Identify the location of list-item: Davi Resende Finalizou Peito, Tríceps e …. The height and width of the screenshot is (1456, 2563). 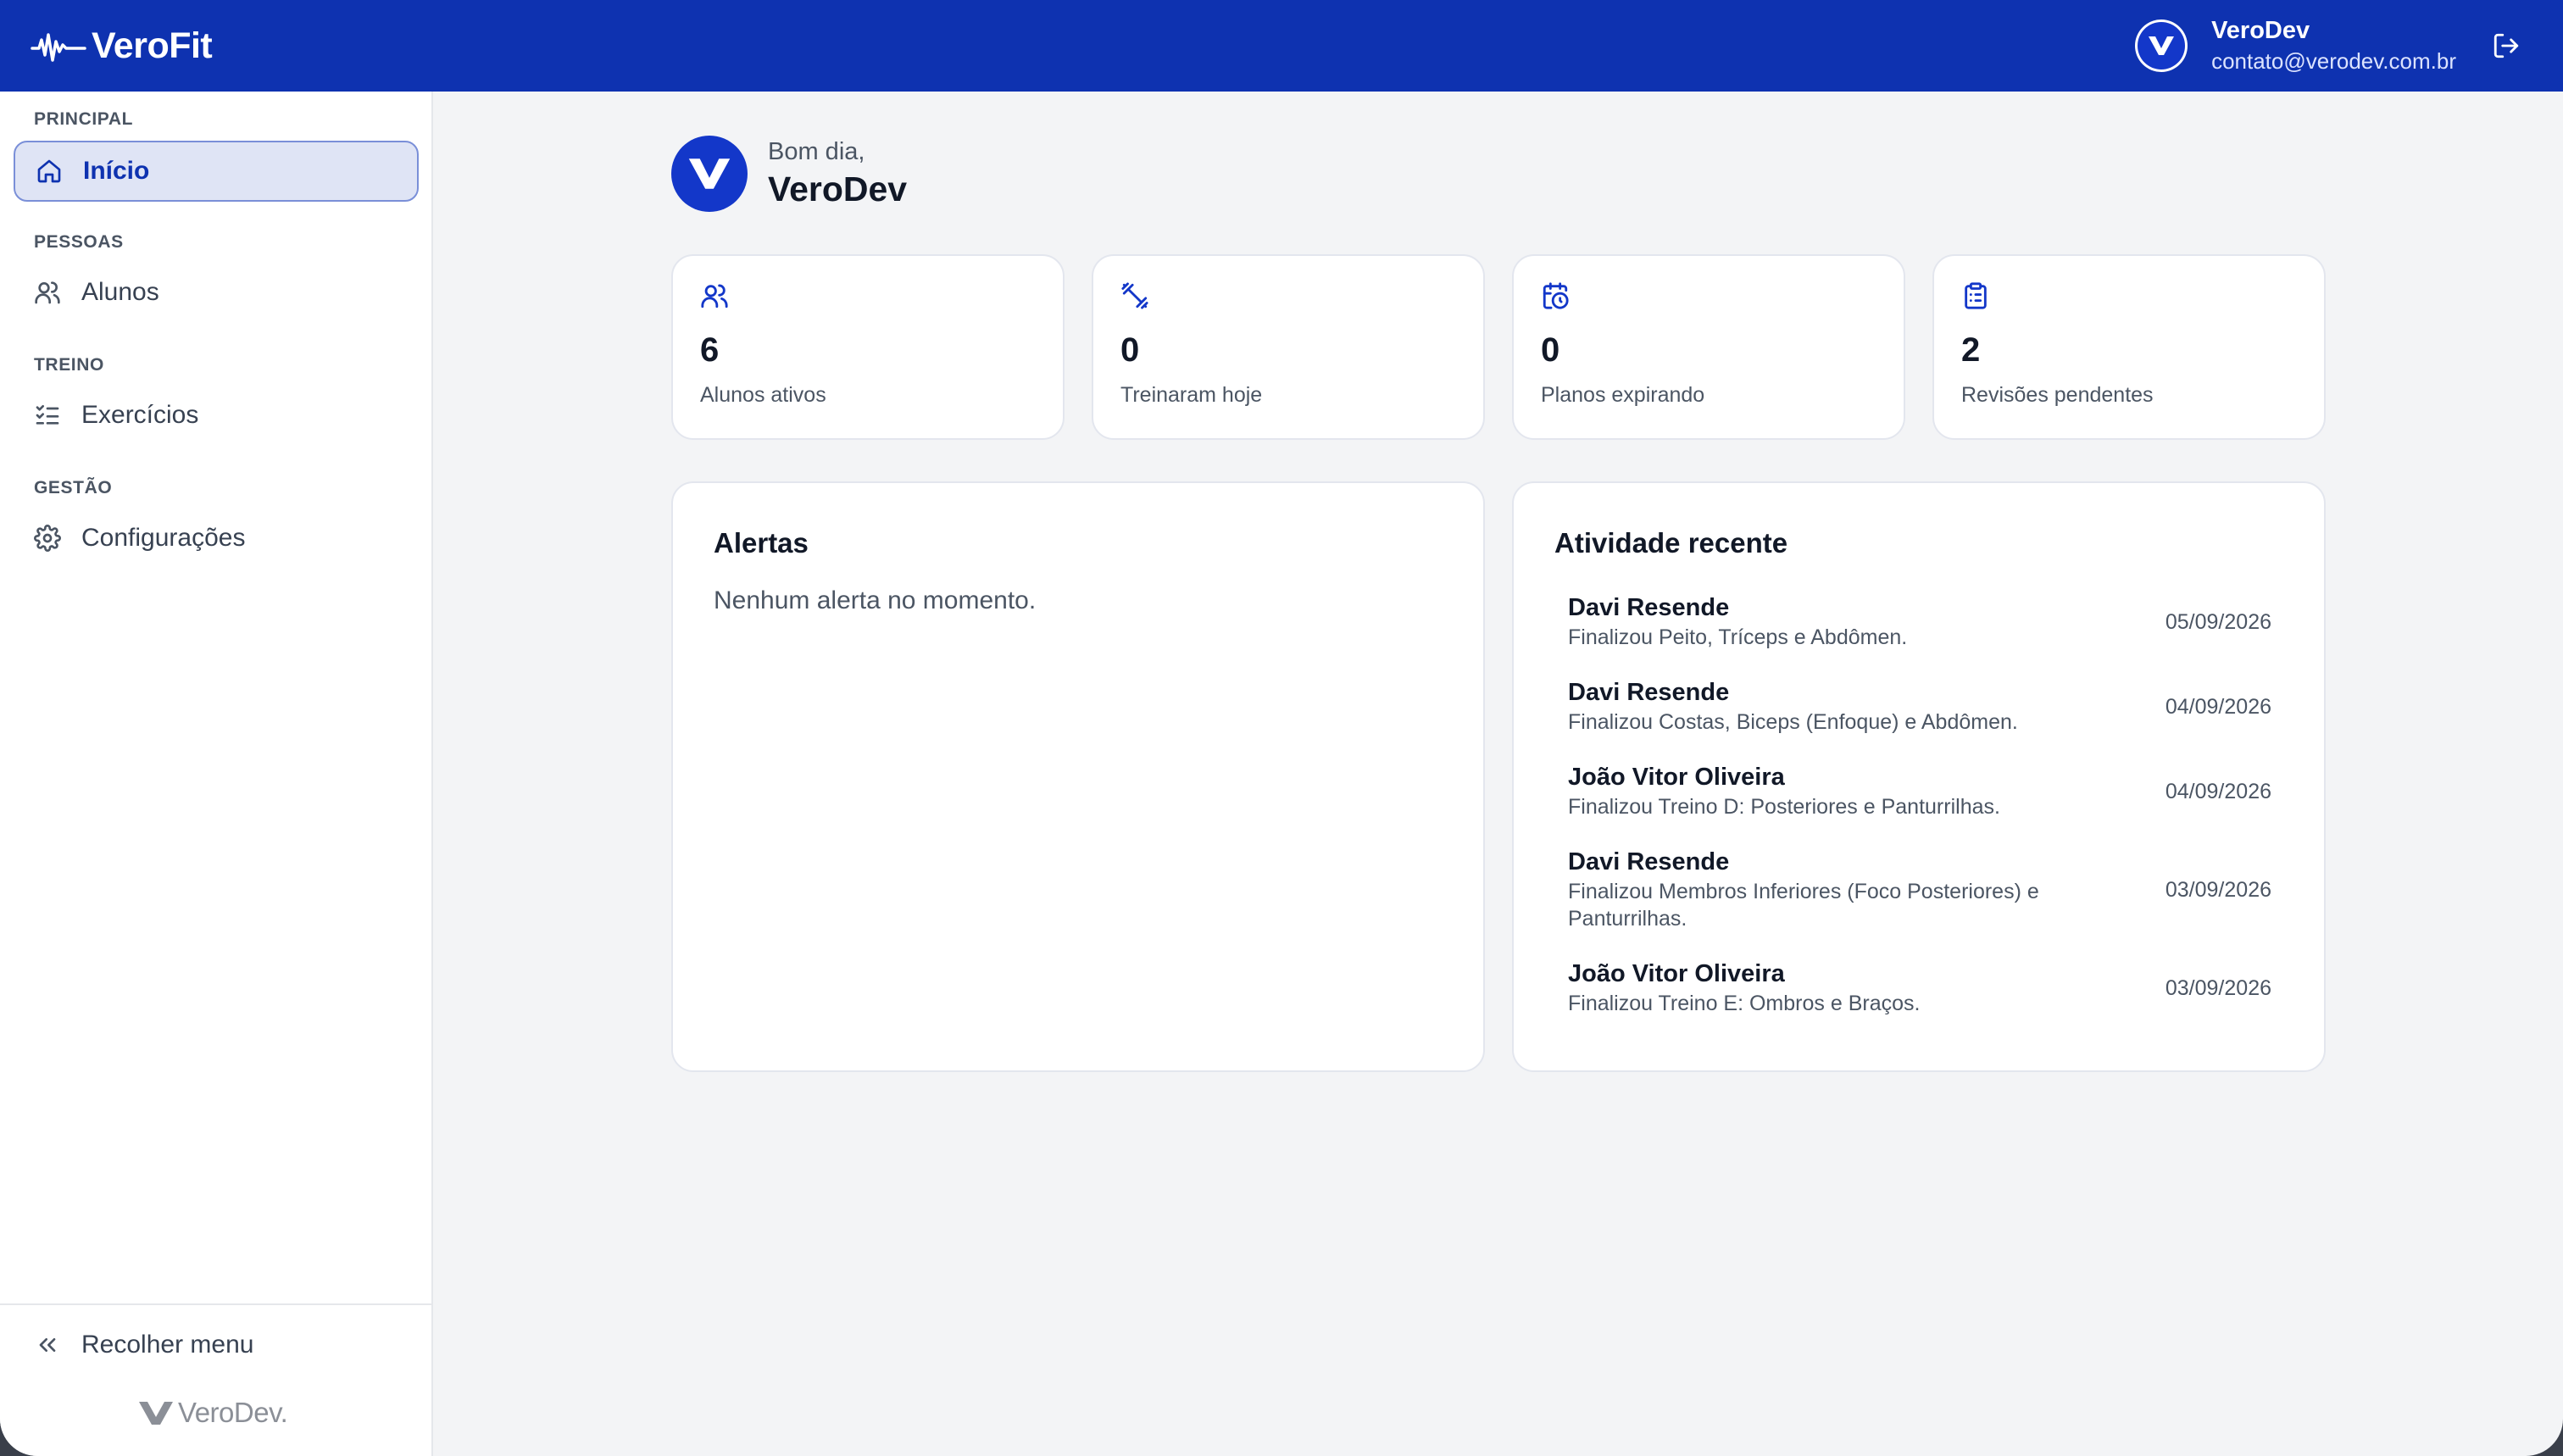
(1919, 621).